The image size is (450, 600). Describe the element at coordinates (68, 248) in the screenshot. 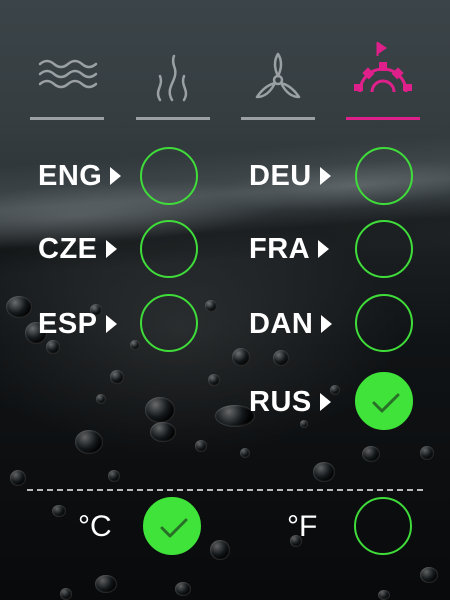

I see `language-label: CZE` at that location.